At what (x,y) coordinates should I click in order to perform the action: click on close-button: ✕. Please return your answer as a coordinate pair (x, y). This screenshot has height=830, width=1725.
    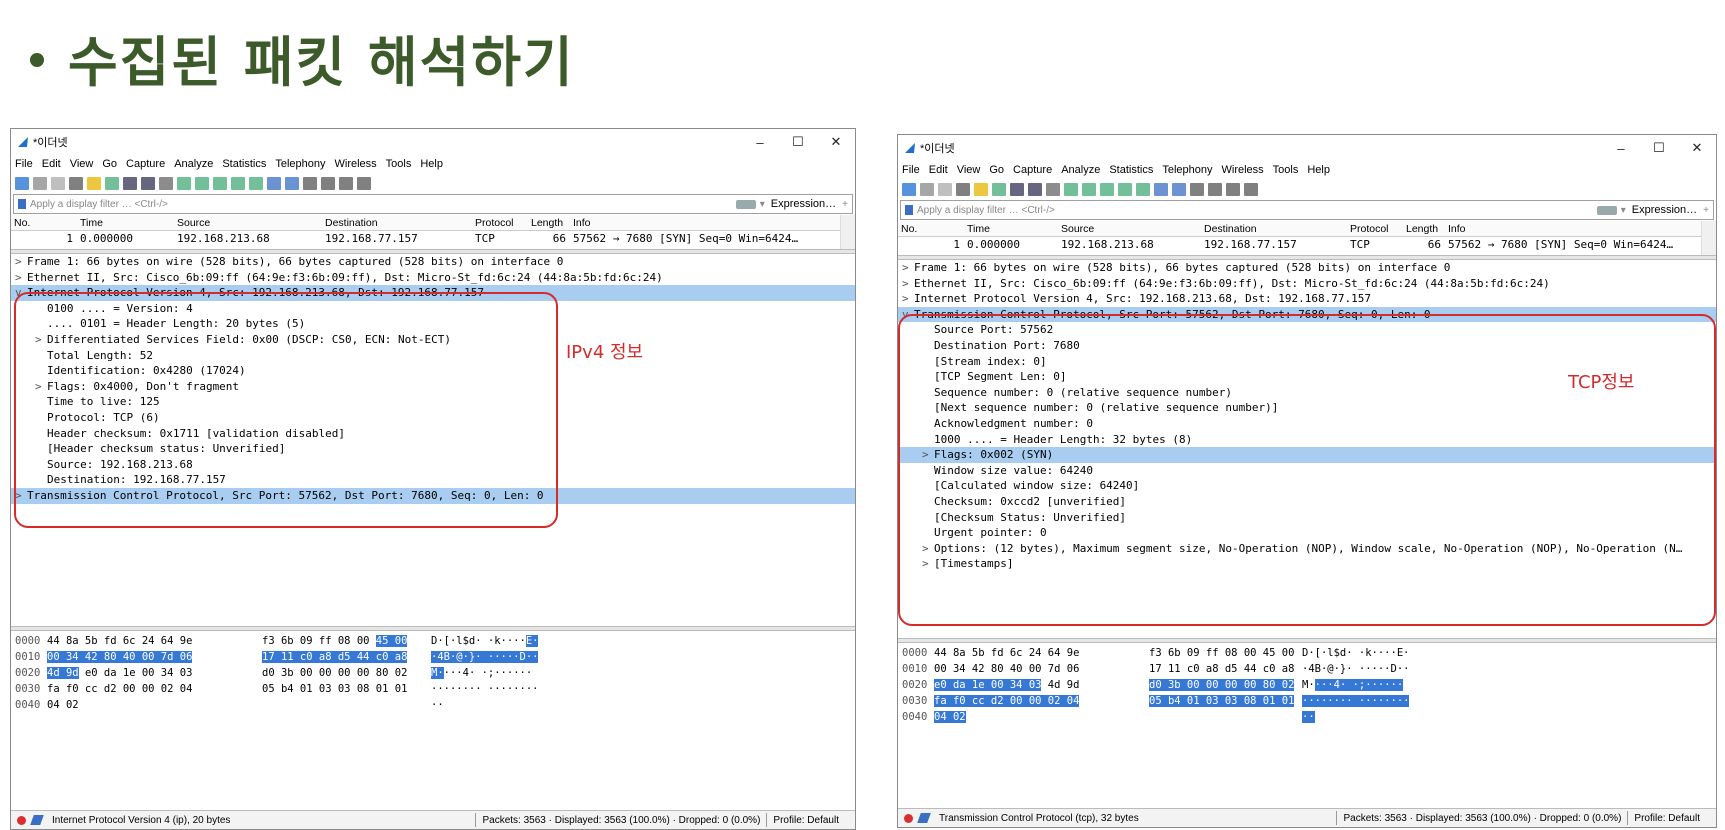
    Looking at the image, I should click on (1697, 148).